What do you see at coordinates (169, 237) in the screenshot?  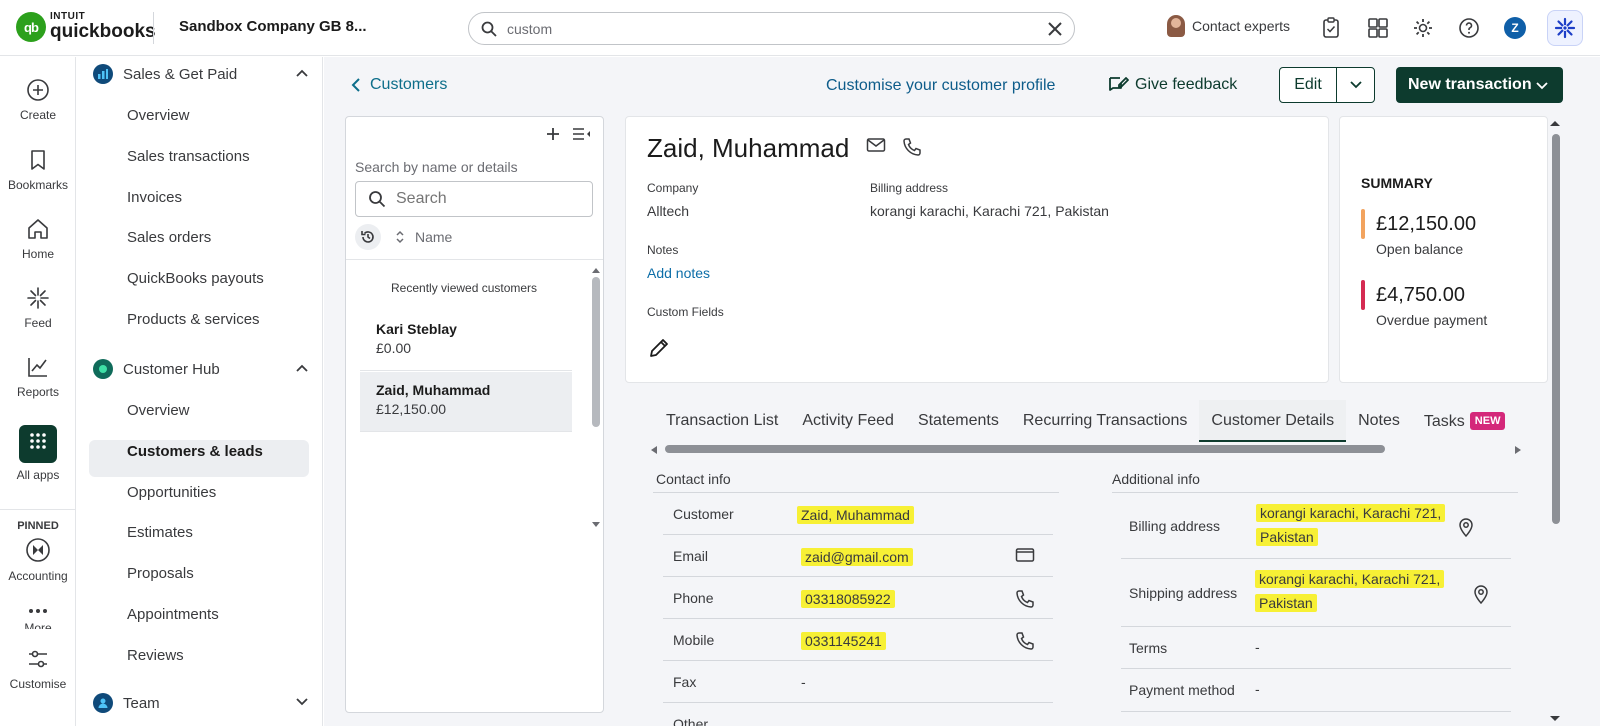 I see `nav-sales-orders: Sales orders` at bounding box center [169, 237].